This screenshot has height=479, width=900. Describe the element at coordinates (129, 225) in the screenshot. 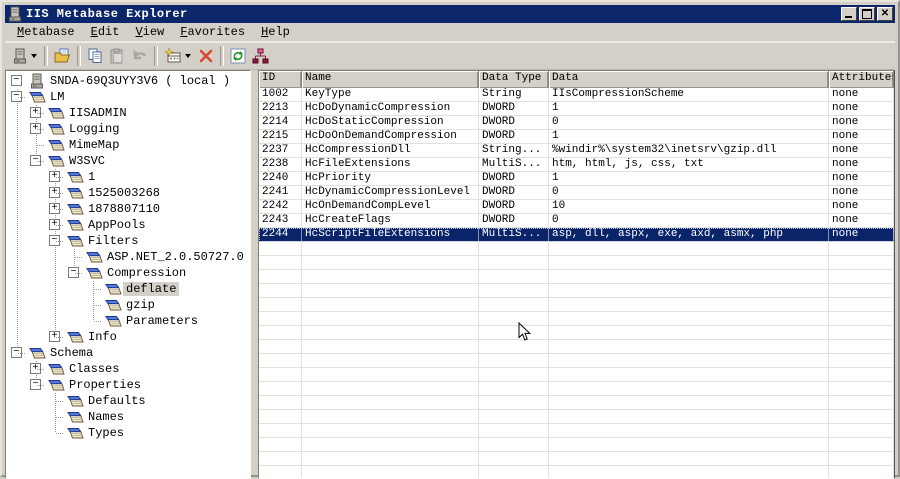

I see `tree-item-apppools: + AppPools` at that location.